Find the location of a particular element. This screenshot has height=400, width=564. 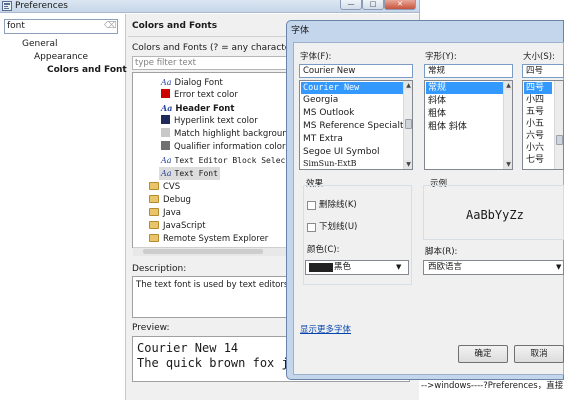

tree-item-qualifier-color: Qualifier information color is located at coordinates (223, 147).